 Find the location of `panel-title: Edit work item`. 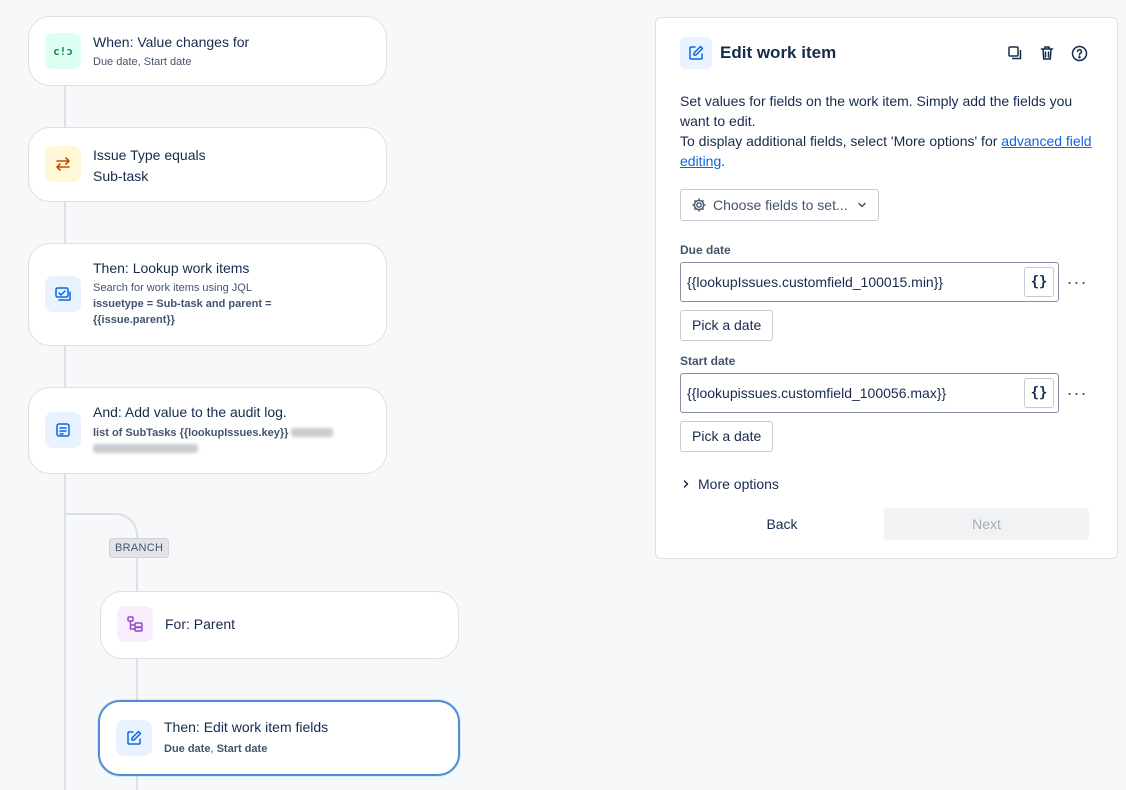

panel-title: Edit work item is located at coordinates (778, 52).